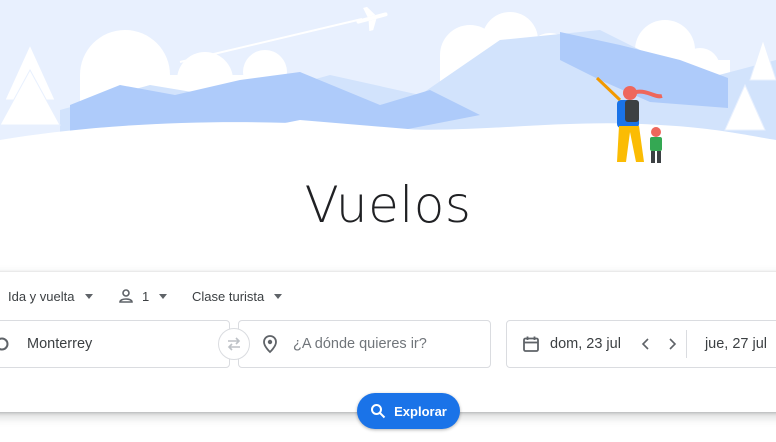 Image resolution: width=776 pixels, height=442 pixels. I want to click on swap-icon, so click(234, 344).